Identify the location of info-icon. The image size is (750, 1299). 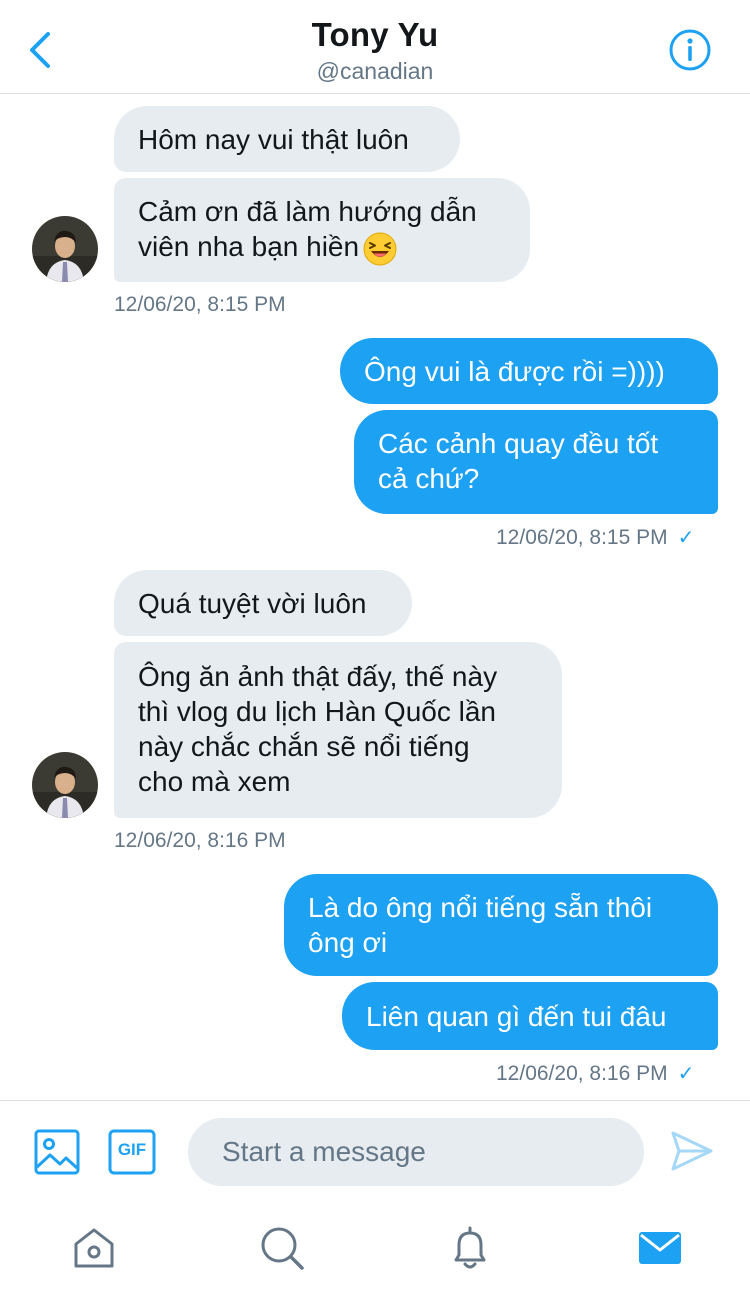
(690, 50).